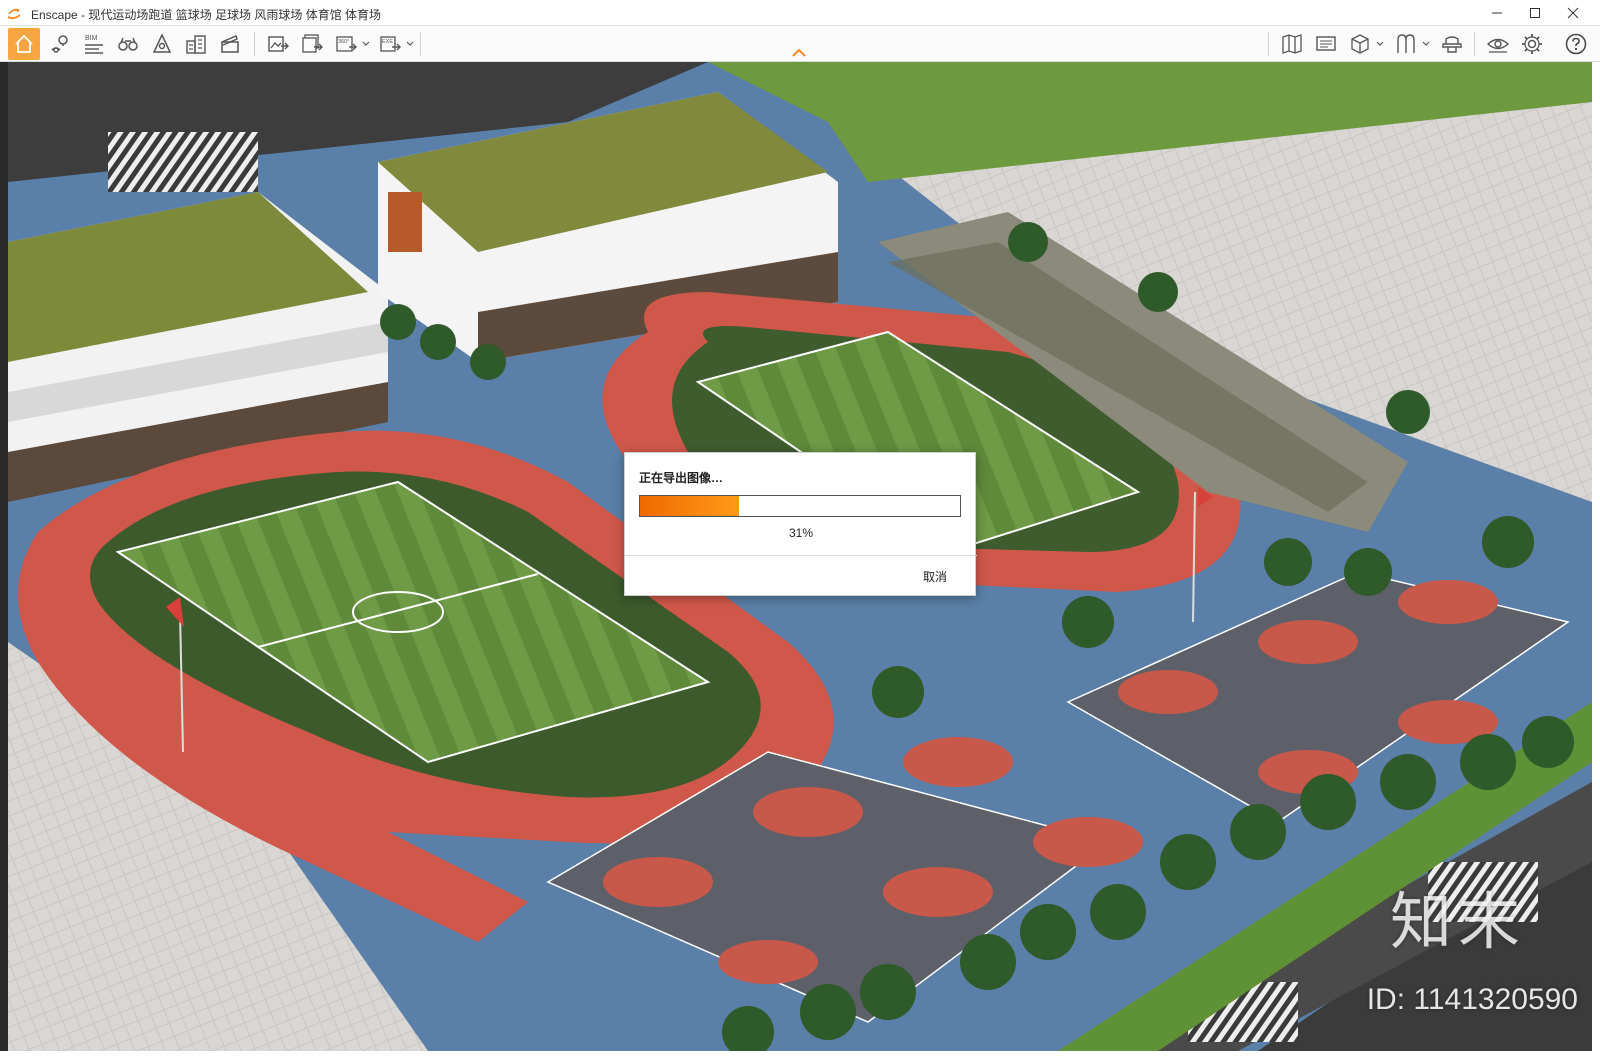 The image size is (1600, 1057). I want to click on map-button, so click(1292, 44).